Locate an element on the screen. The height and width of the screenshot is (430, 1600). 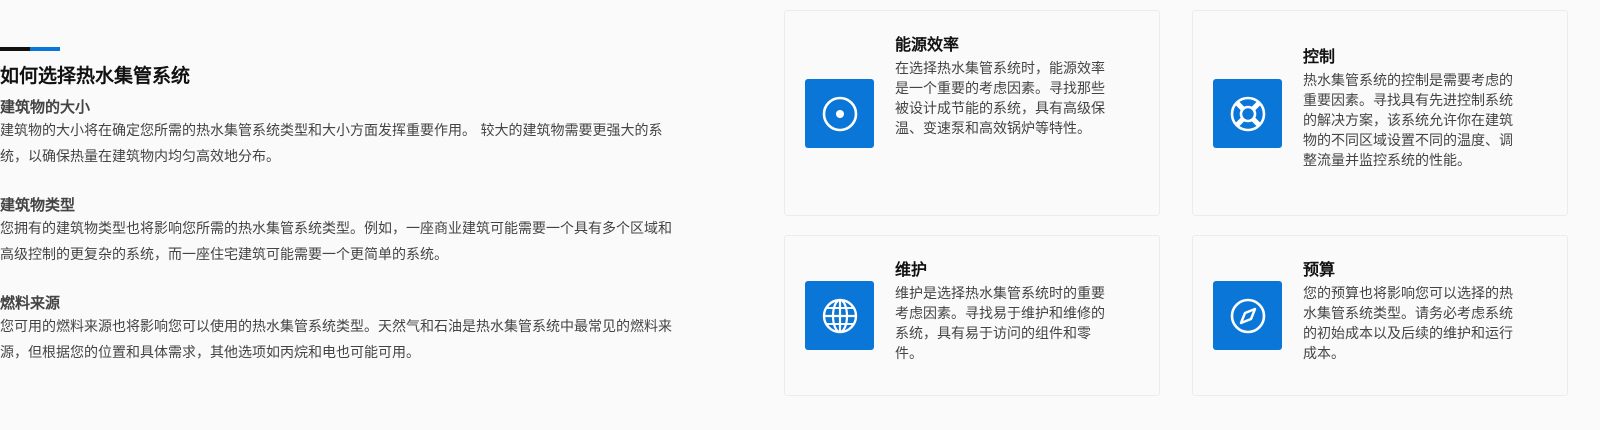
factor-heading: 建筑物类型 is located at coordinates (38, 205).